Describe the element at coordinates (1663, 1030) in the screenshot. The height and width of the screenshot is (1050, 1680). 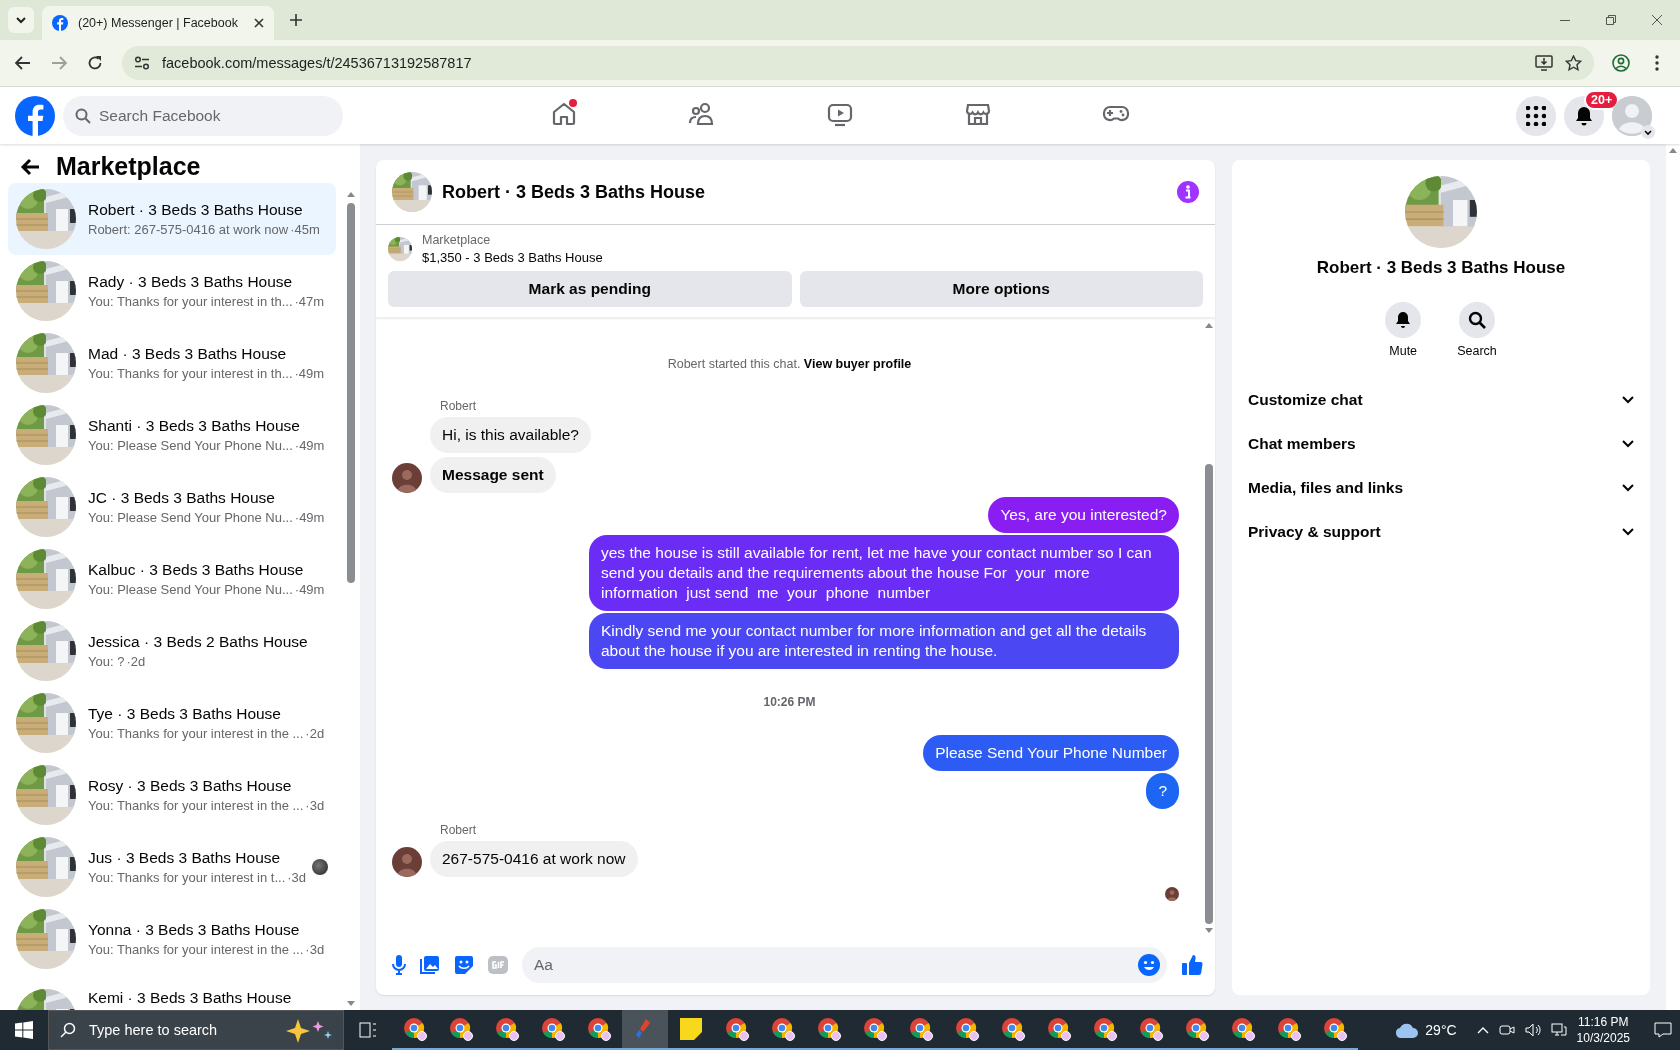
I see `notification-center-icon` at that location.